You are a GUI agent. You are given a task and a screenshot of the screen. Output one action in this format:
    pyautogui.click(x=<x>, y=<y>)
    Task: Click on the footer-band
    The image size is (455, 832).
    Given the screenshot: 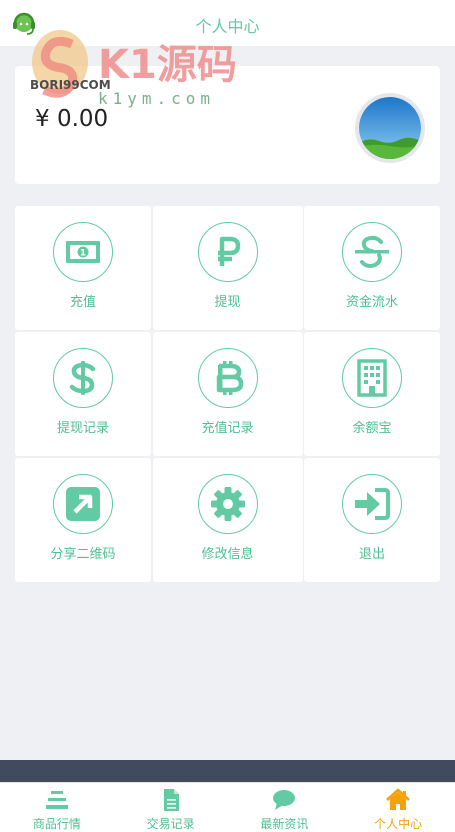 What is the action you would take?
    pyautogui.click(x=227, y=771)
    